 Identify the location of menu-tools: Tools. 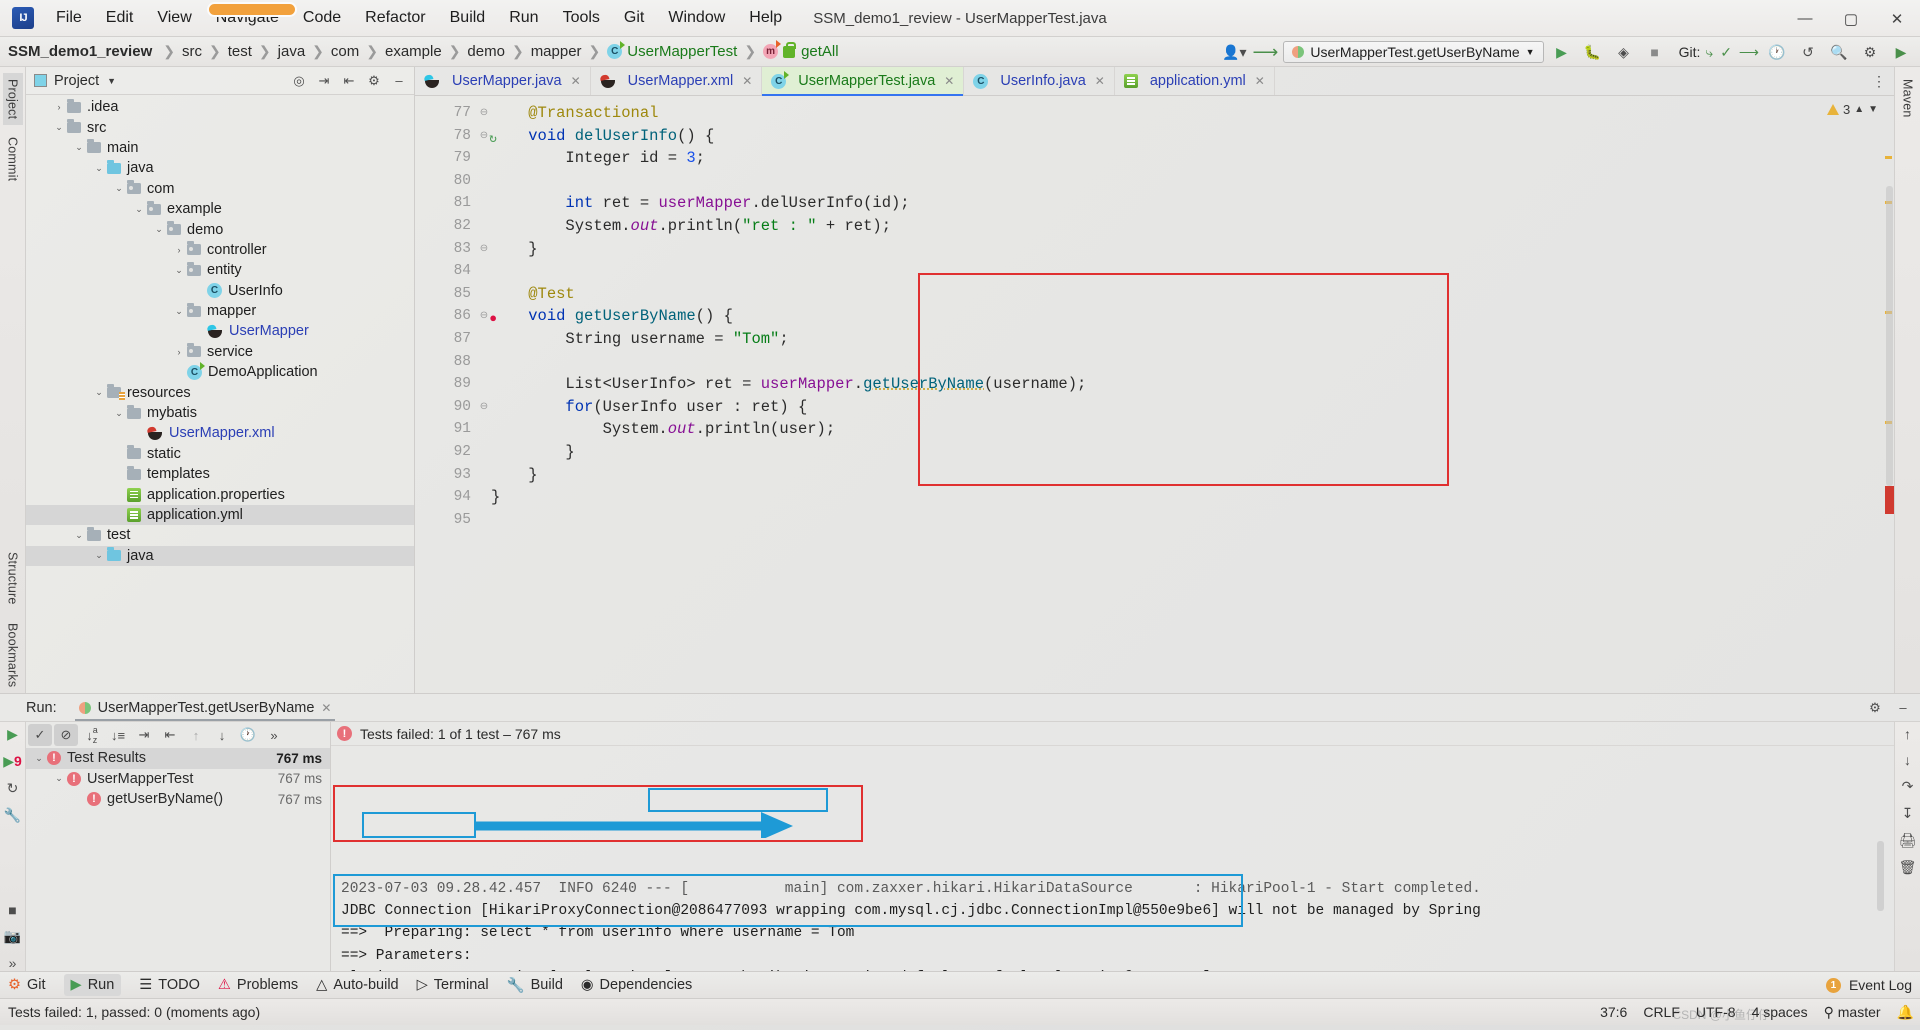
(581, 18).